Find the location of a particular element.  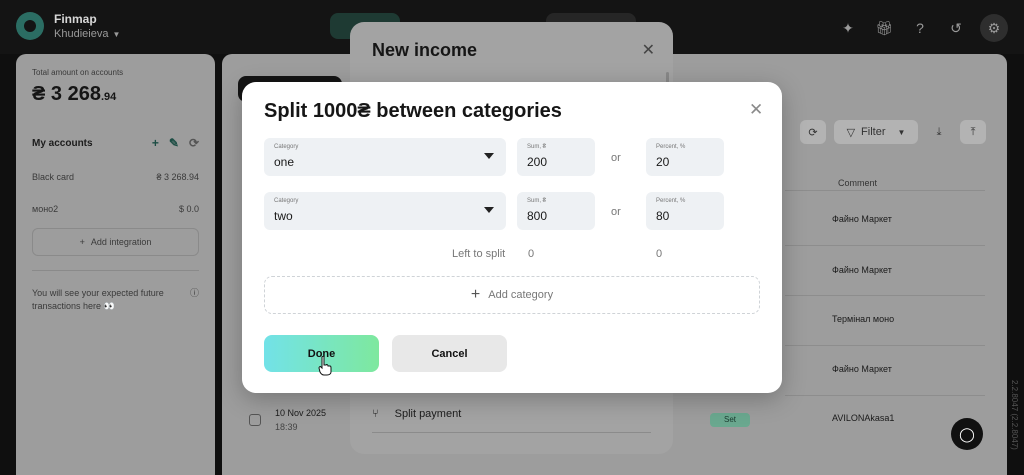

add-category-label: Add category is located at coordinates (521, 295).